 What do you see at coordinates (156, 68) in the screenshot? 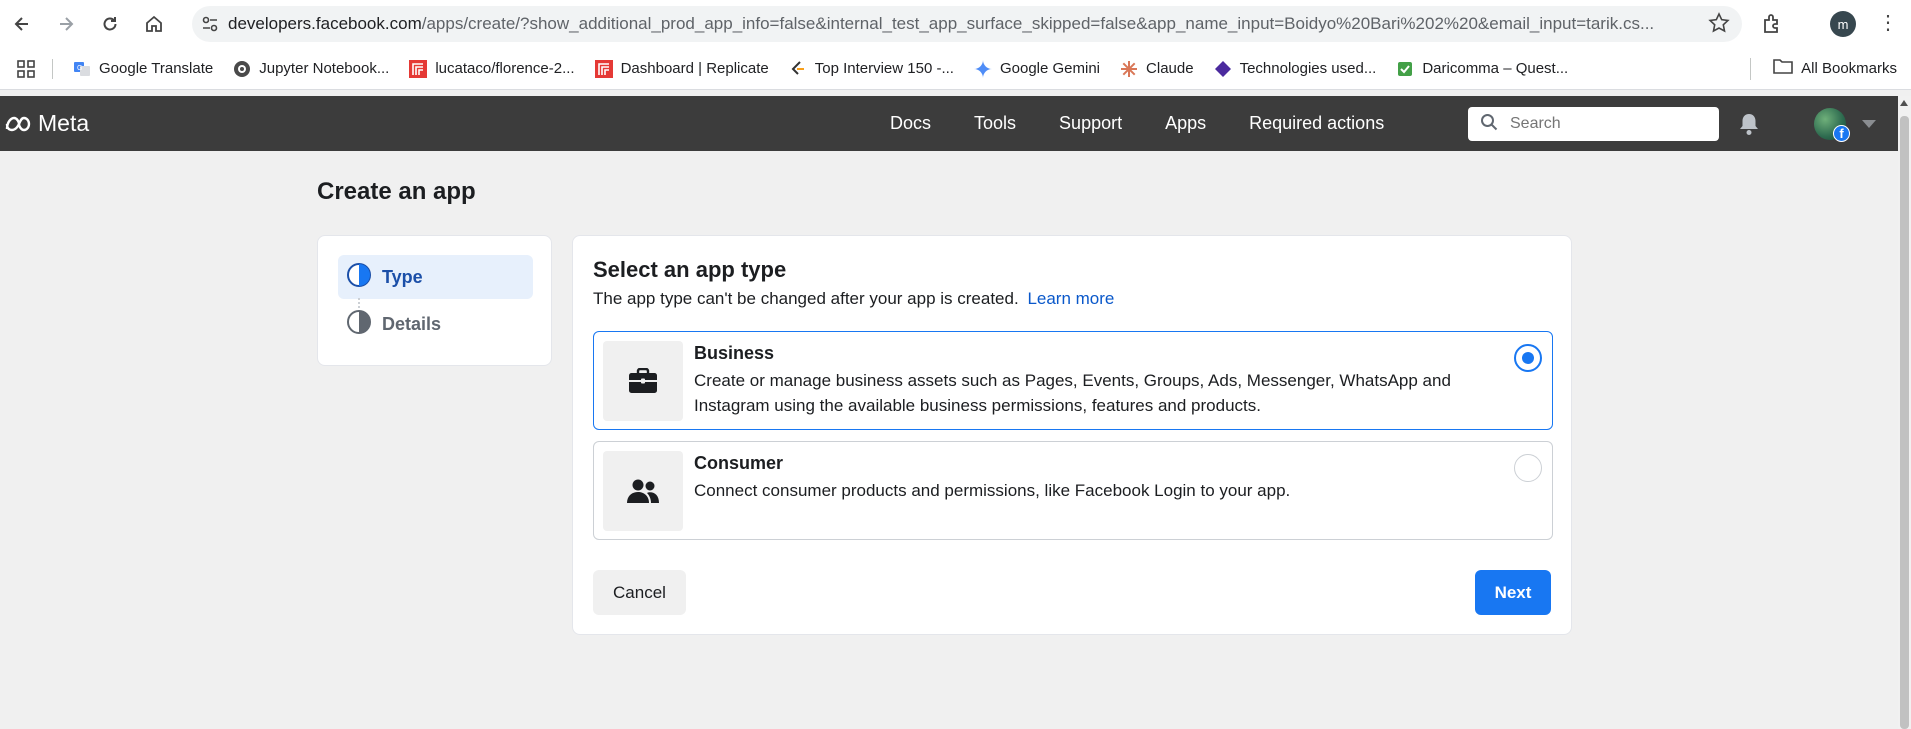
I see `bookmark-label: Google Translate` at bounding box center [156, 68].